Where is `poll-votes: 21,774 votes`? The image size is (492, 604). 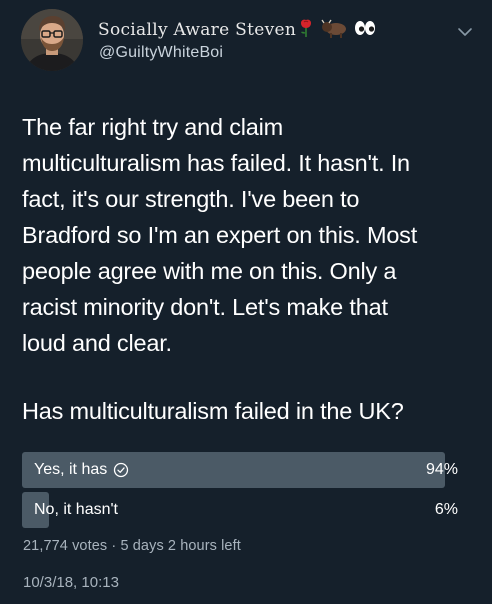
poll-votes: 21,774 votes is located at coordinates (65, 546).